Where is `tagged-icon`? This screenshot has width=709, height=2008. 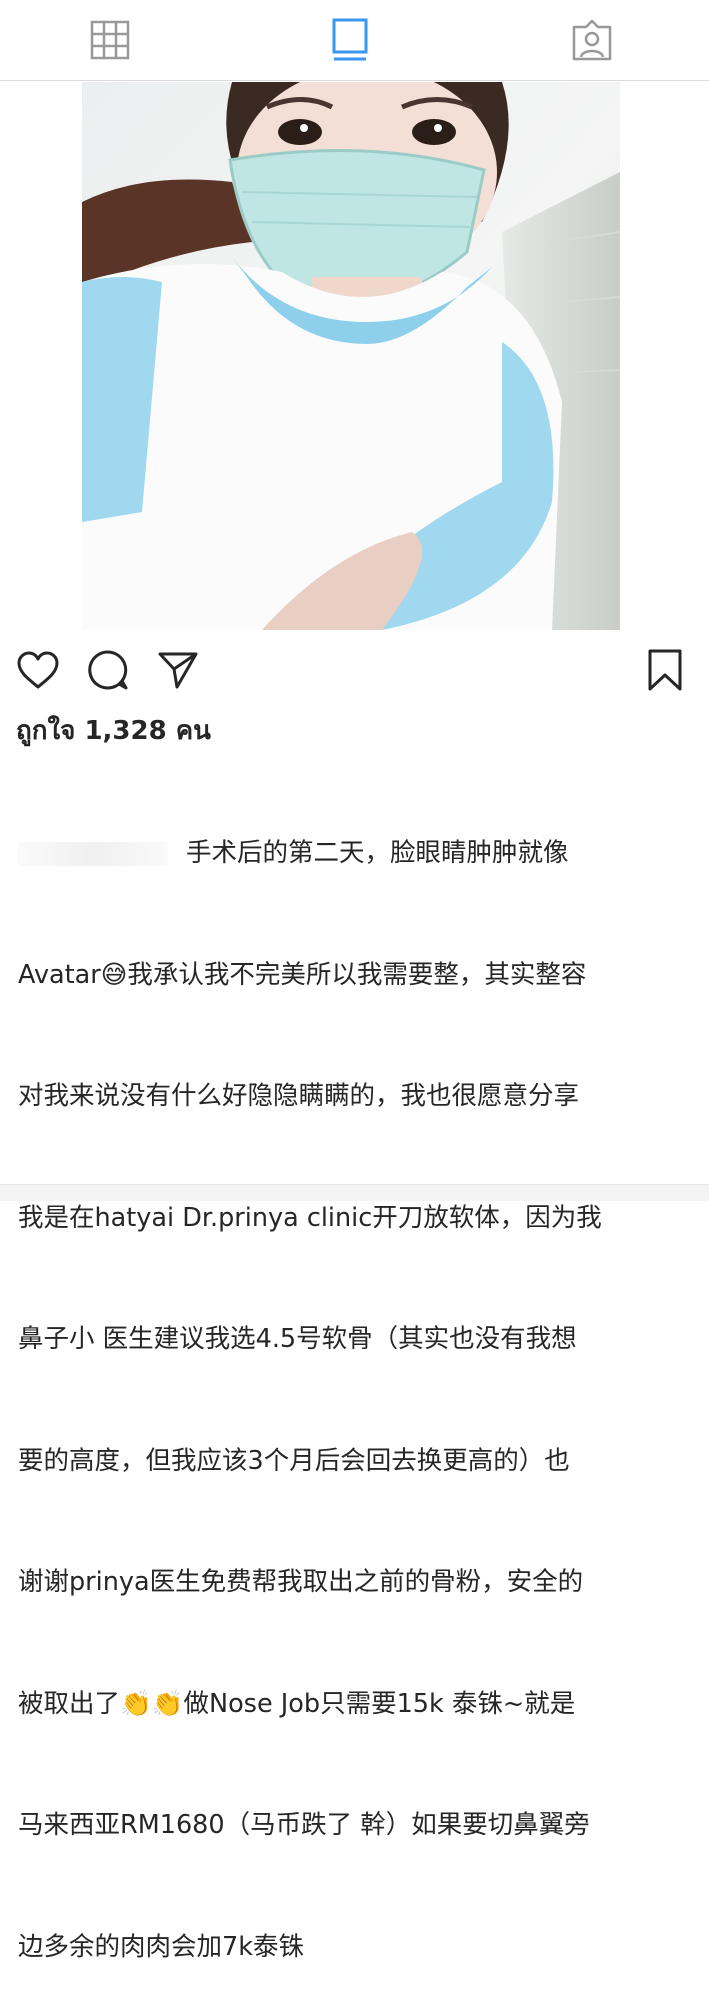 tagged-icon is located at coordinates (592, 40).